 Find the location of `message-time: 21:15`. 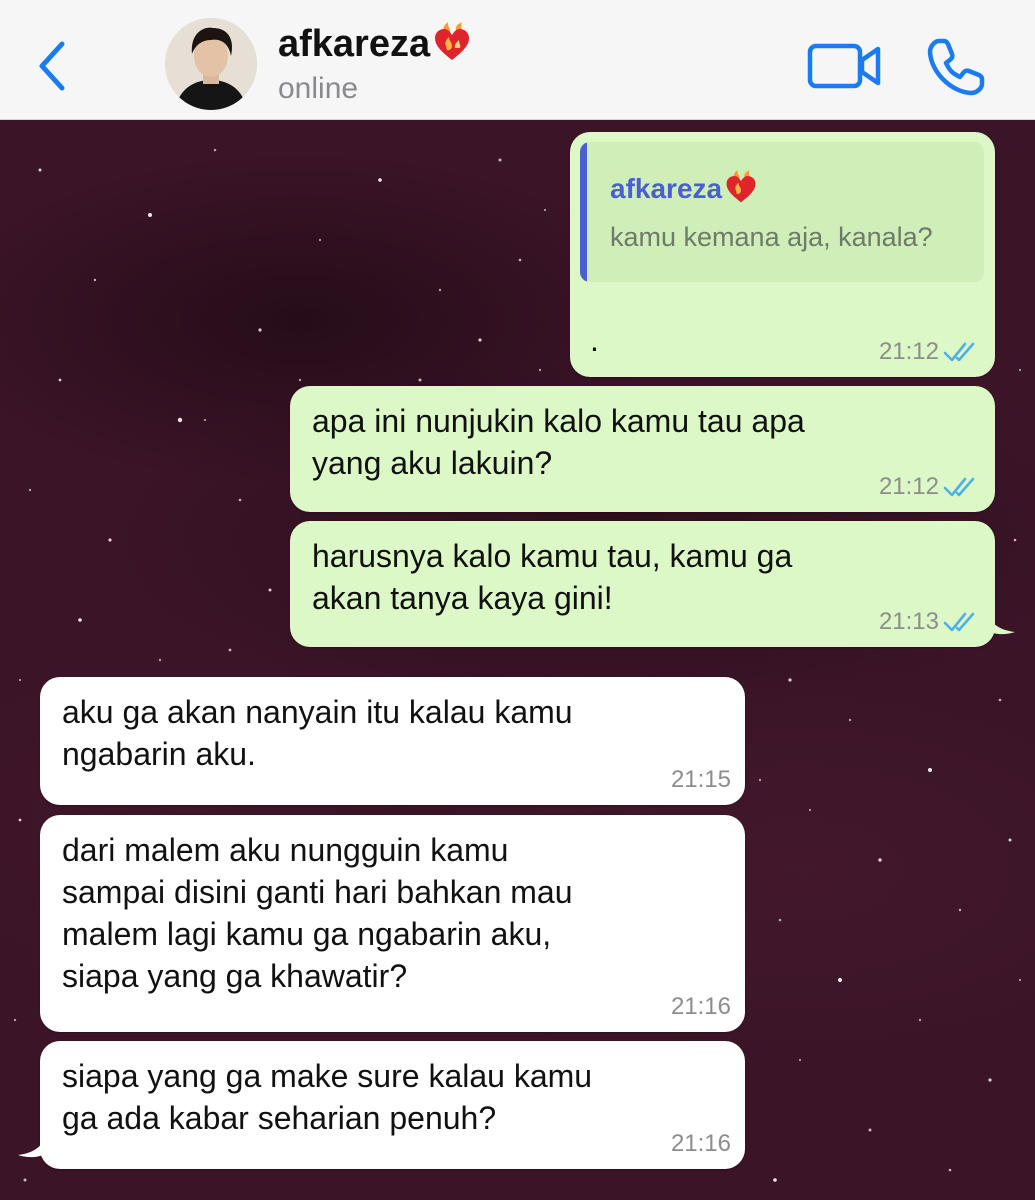

message-time: 21:15 is located at coordinates (700, 779).